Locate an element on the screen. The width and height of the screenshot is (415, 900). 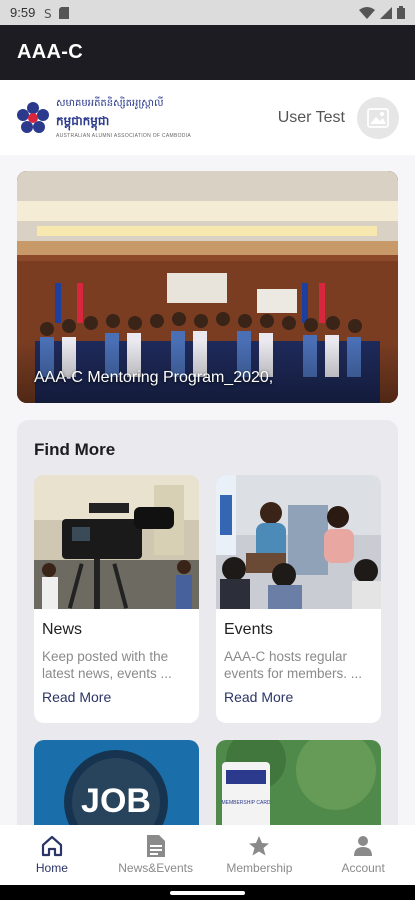
nav-account-label: Account is located at coordinates (363, 868).